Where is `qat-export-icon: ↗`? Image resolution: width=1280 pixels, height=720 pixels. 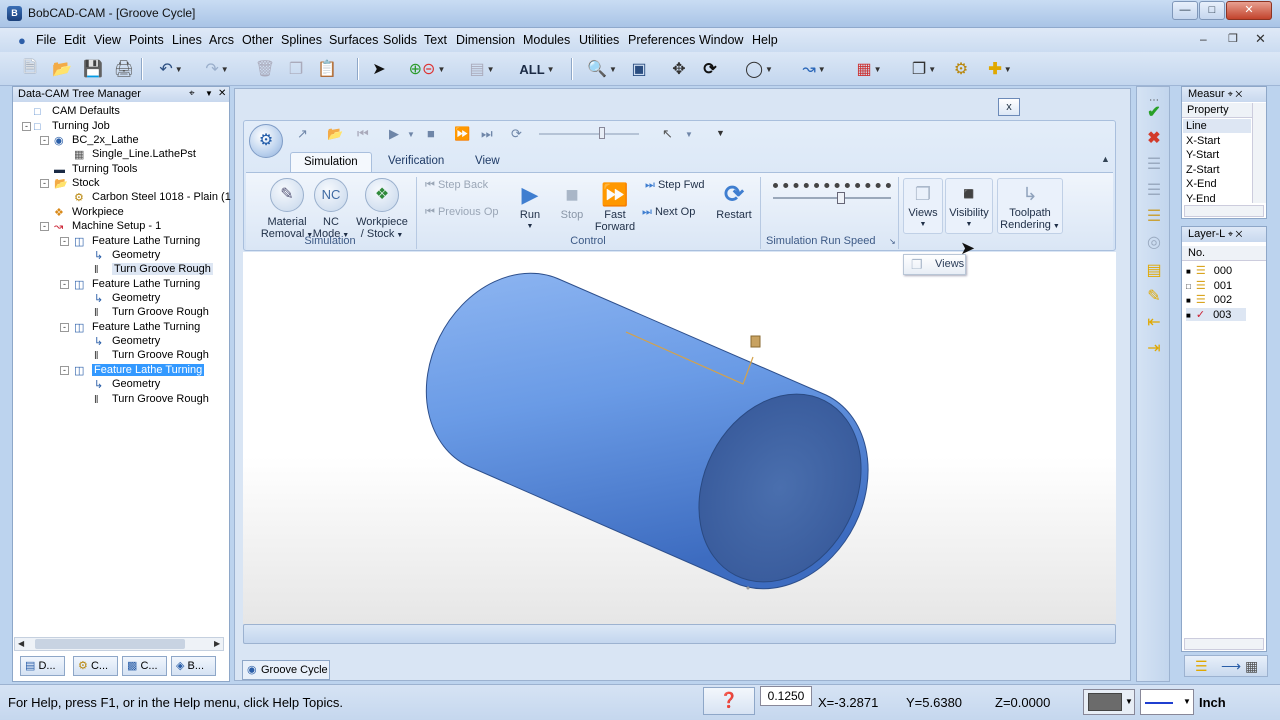
qat-export-icon: ↗ is located at coordinates (302, 134).